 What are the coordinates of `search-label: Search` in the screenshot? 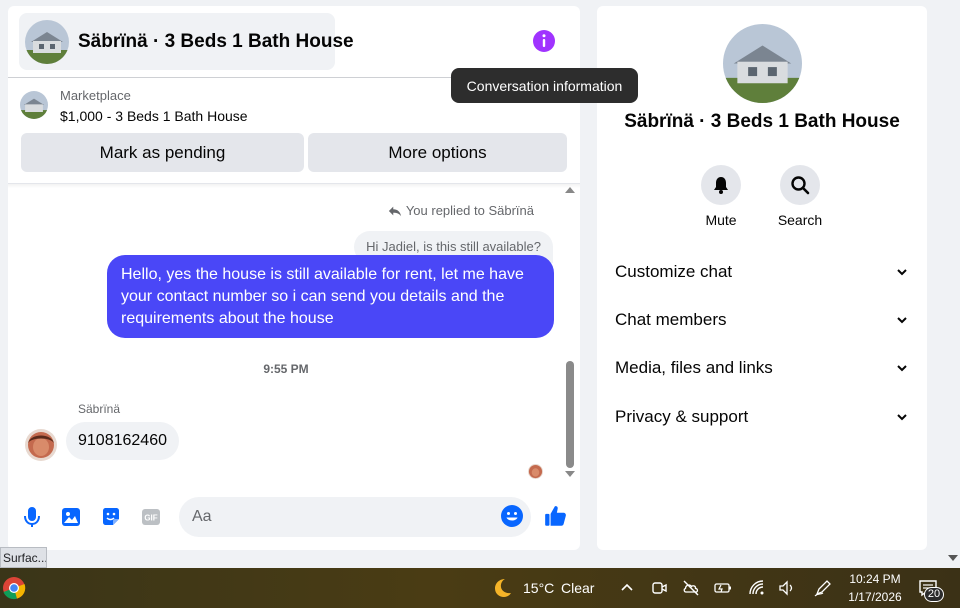 It's located at (800, 220).